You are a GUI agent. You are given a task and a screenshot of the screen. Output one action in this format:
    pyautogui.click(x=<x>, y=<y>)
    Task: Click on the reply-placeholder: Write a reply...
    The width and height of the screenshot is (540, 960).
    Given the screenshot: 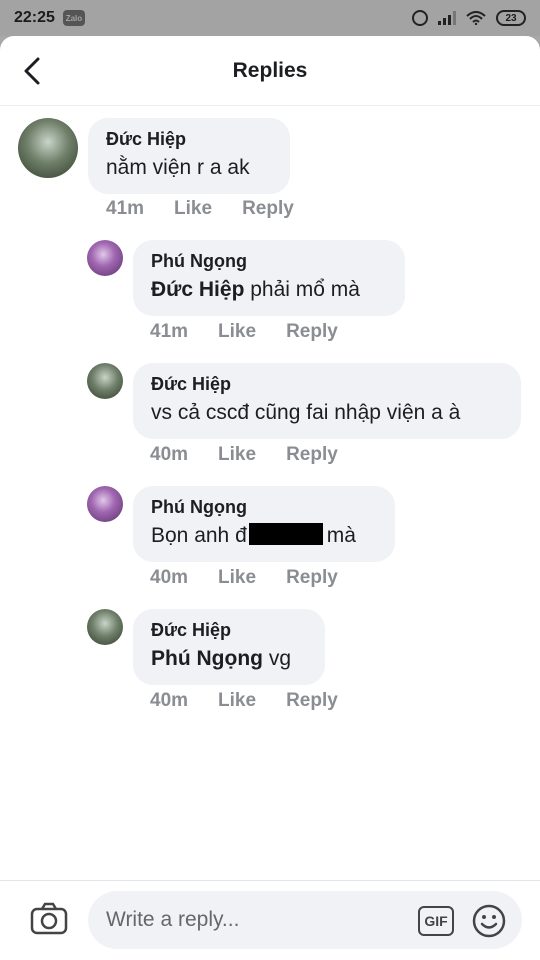 What is the action you would take?
    pyautogui.click(x=173, y=919)
    